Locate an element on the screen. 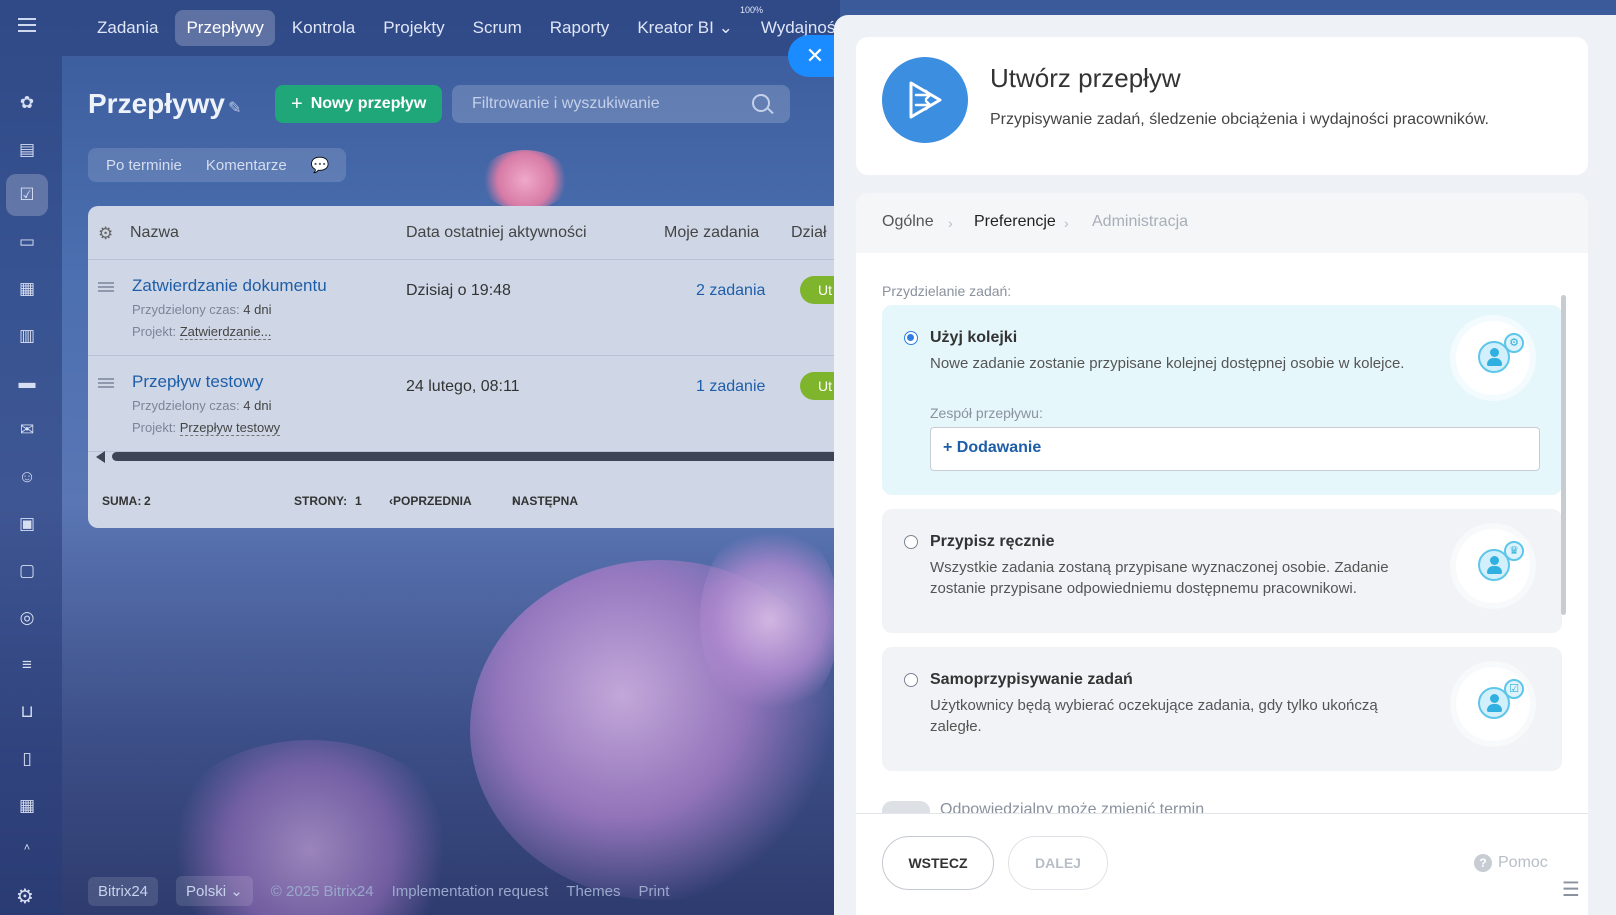  crm-icon: ▬ is located at coordinates (27, 383).